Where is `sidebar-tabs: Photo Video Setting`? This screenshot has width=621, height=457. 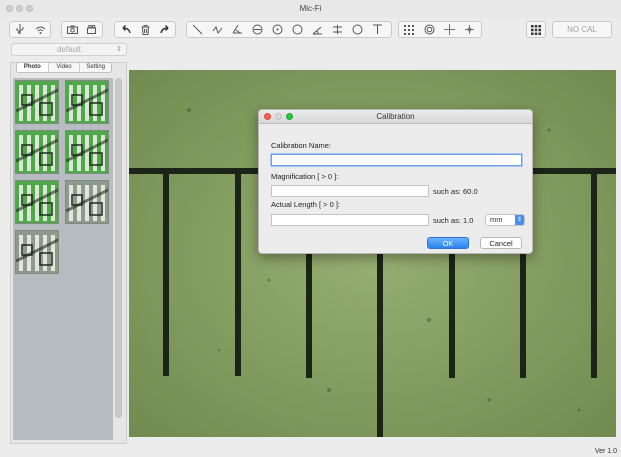 sidebar-tabs: Photo Video Setting is located at coordinates (64, 67).